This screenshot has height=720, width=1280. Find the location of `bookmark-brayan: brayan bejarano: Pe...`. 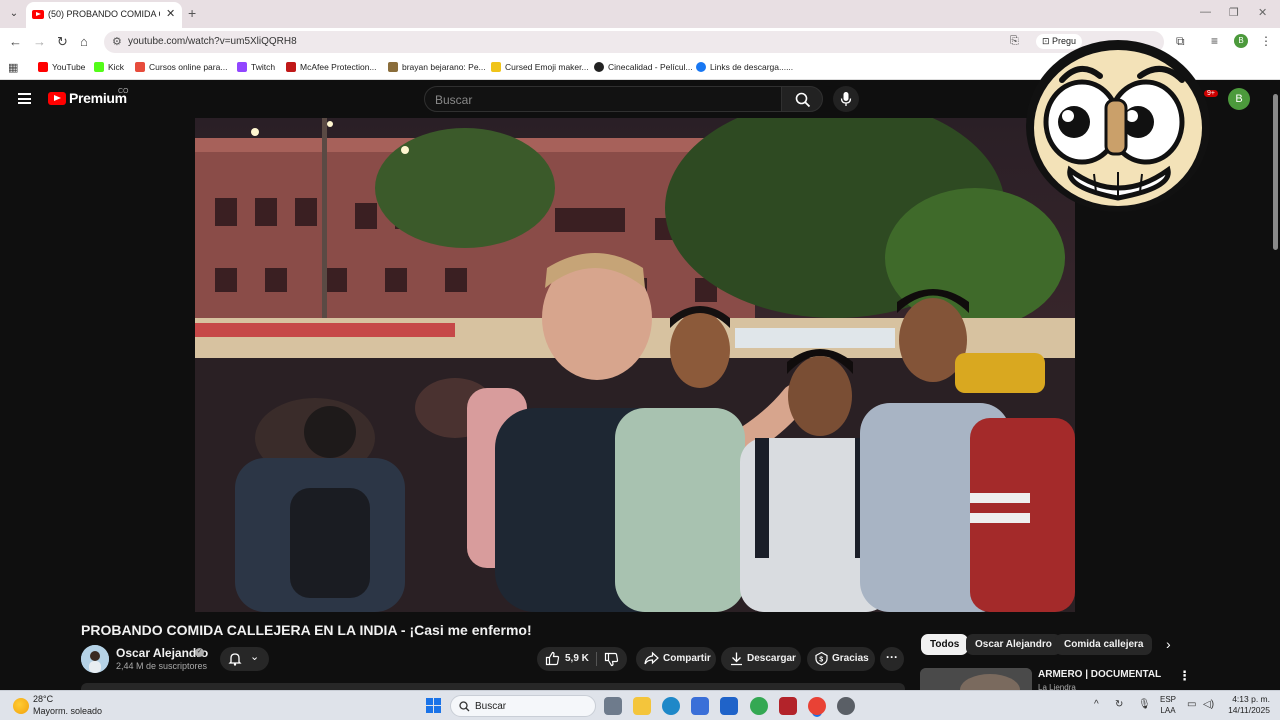

bookmark-brayan: brayan bejarano: Pe... is located at coordinates (437, 68).